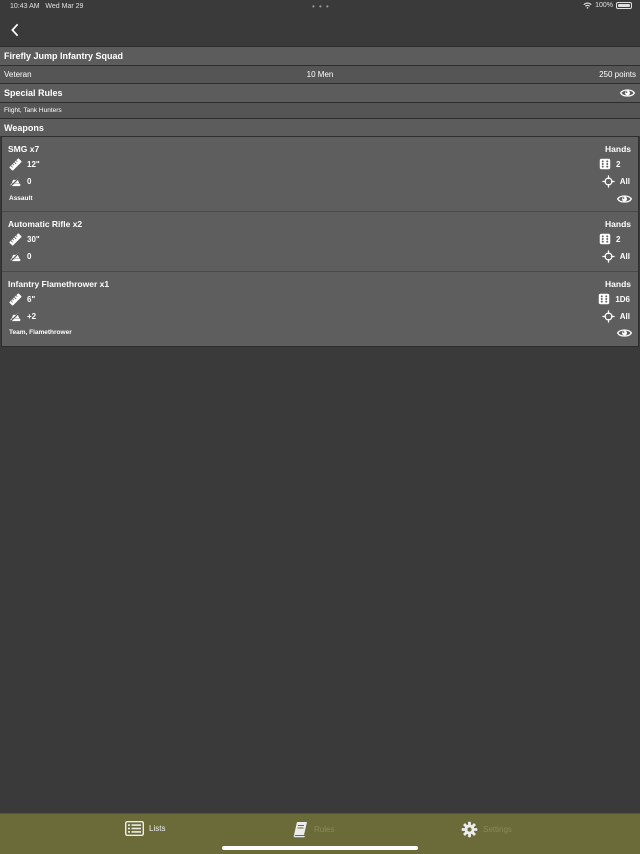  I want to click on wifi-icon, so click(587, 5).